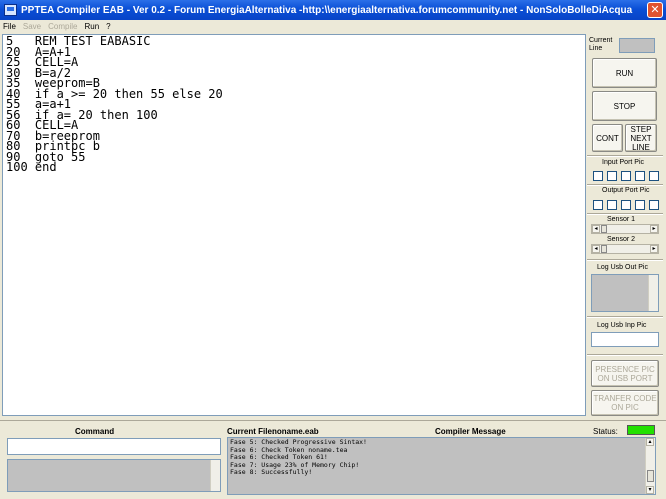 Image resolution: width=666 pixels, height=499 pixels. I want to click on code-line: 20 A=A+1, so click(39, 51).